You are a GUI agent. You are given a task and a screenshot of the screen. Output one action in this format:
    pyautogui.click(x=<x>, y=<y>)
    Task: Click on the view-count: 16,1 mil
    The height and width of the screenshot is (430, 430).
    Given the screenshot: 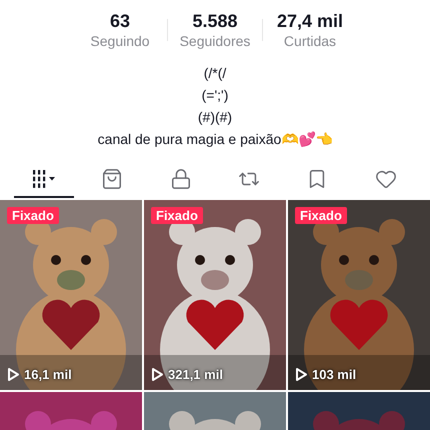 What is the action you would take?
    pyautogui.click(x=48, y=374)
    